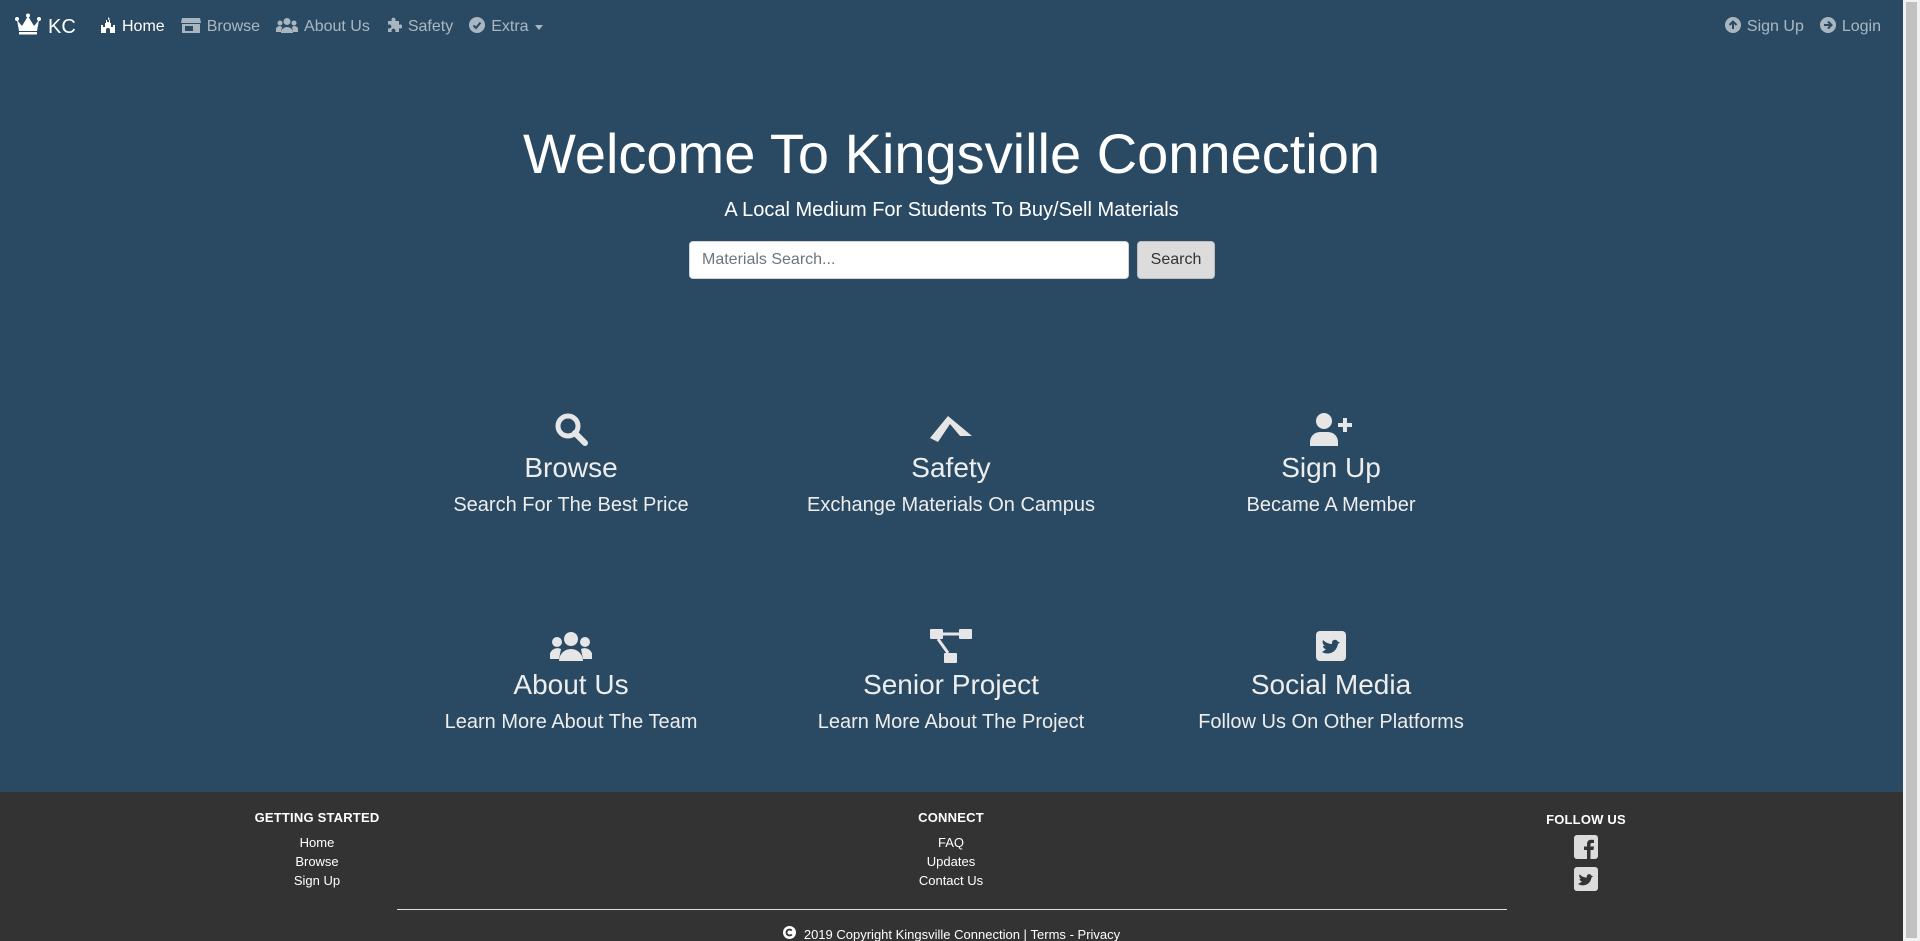  I want to click on nav-signup: Sign Up, so click(1764, 27).